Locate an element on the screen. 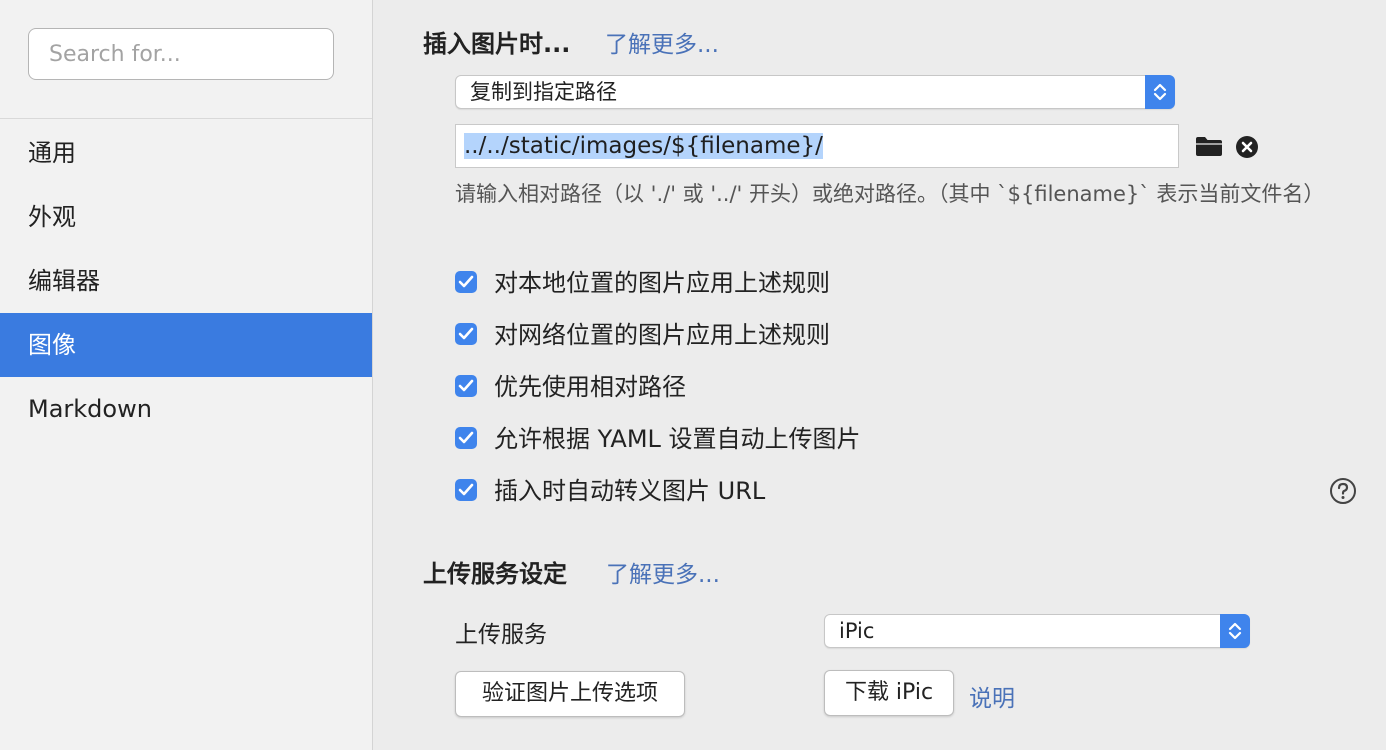 Image resolution: width=1386 pixels, height=750 pixels. download-ipic-button: 下载 iPic is located at coordinates (889, 693).